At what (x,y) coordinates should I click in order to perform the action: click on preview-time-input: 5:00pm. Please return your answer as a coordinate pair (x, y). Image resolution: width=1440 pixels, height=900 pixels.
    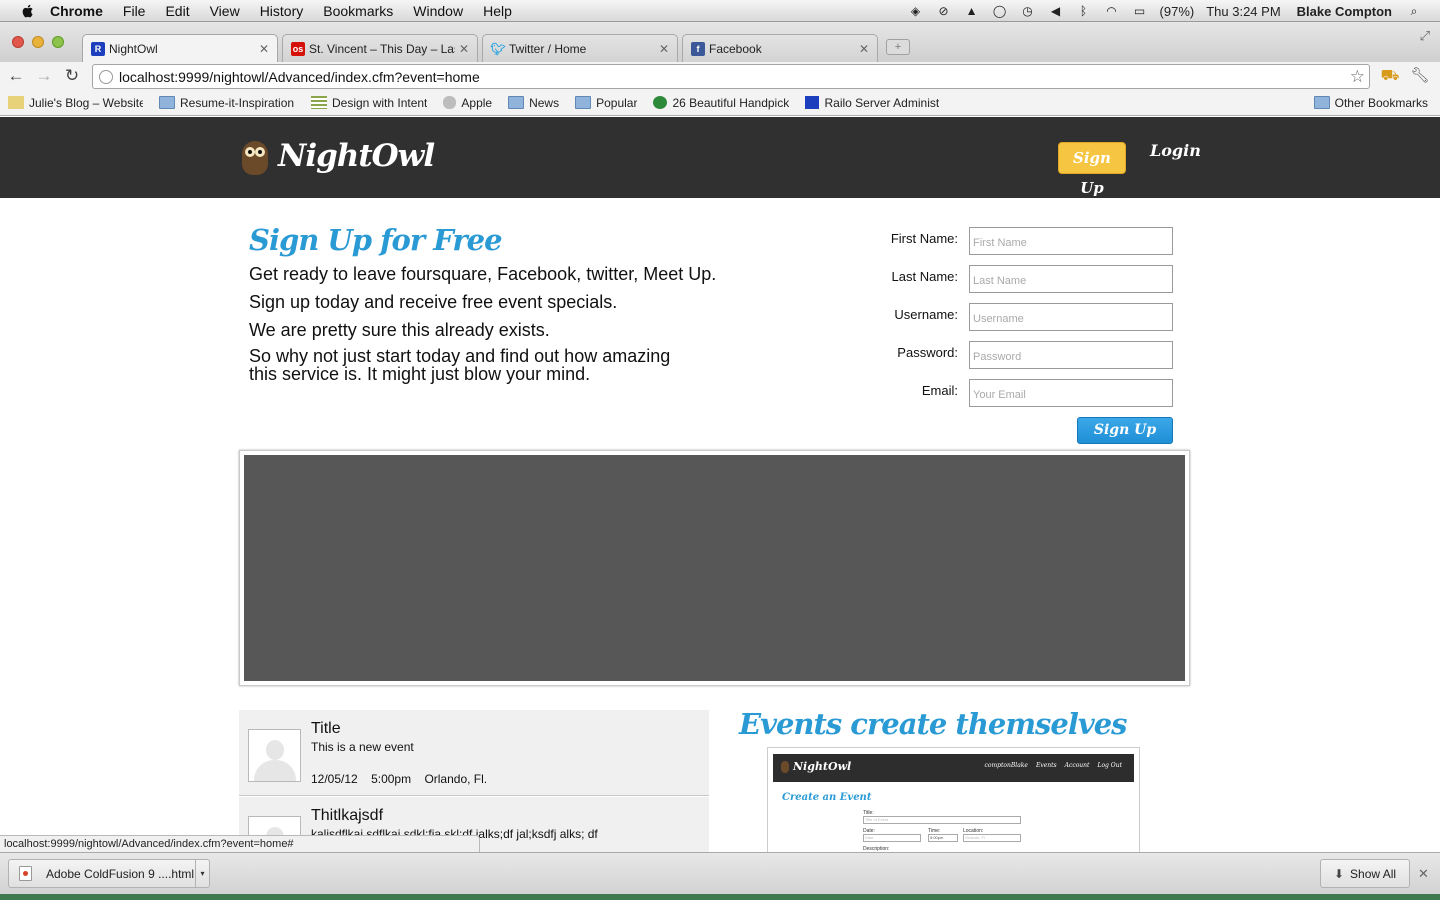
    Looking at the image, I should click on (943, 838).